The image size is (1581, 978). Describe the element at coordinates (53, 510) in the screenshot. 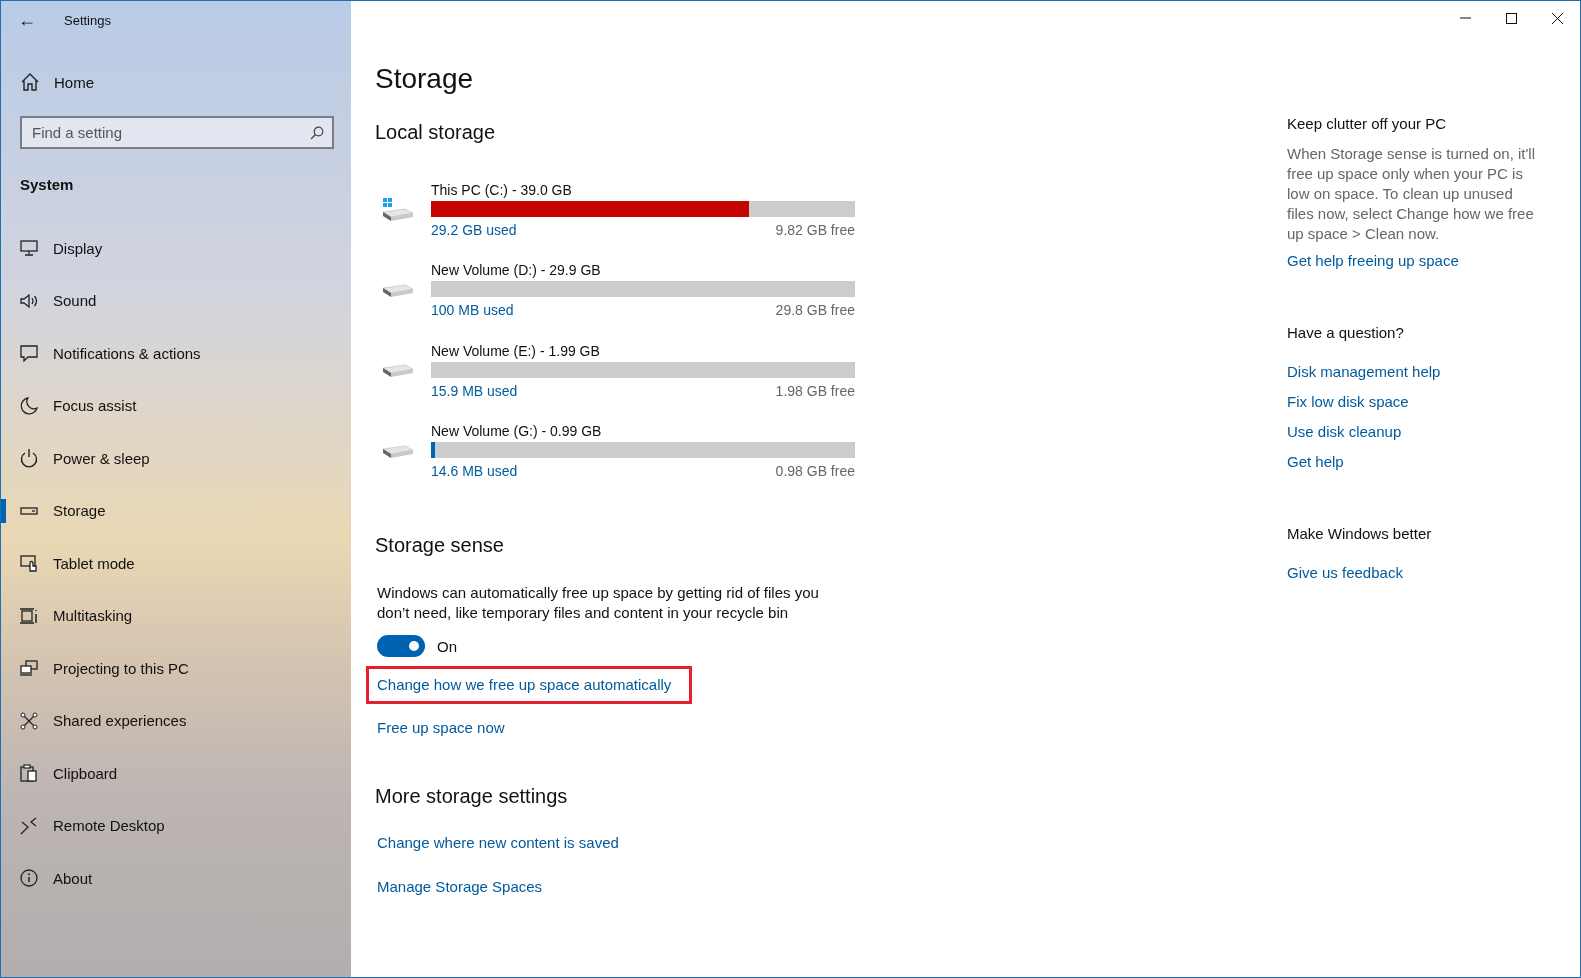

I see `nav-item: Storage` at that location.